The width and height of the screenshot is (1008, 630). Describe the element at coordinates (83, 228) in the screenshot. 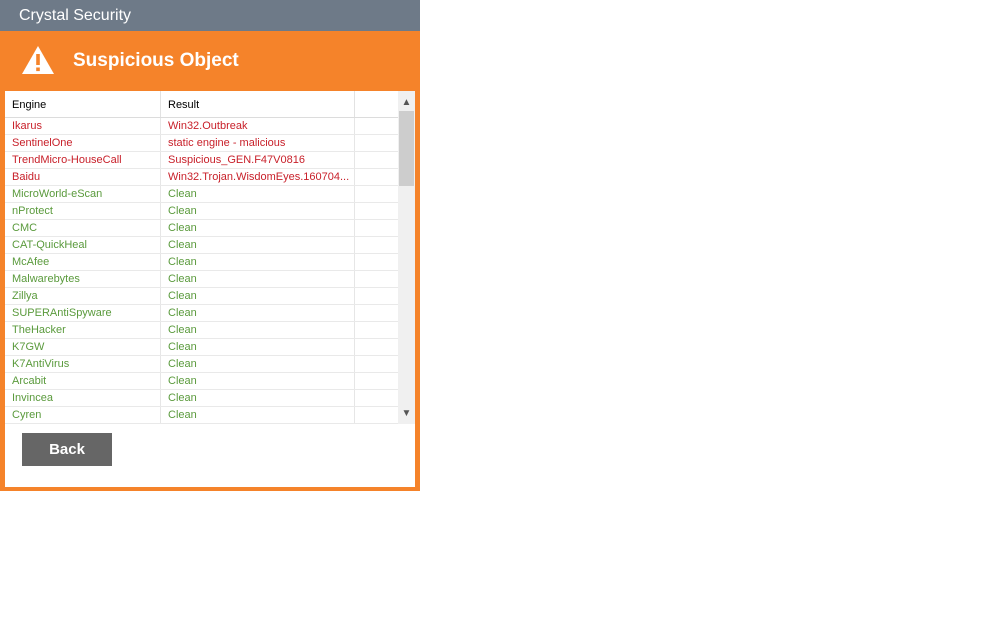

I see `engine-cell: CMC` at that location.